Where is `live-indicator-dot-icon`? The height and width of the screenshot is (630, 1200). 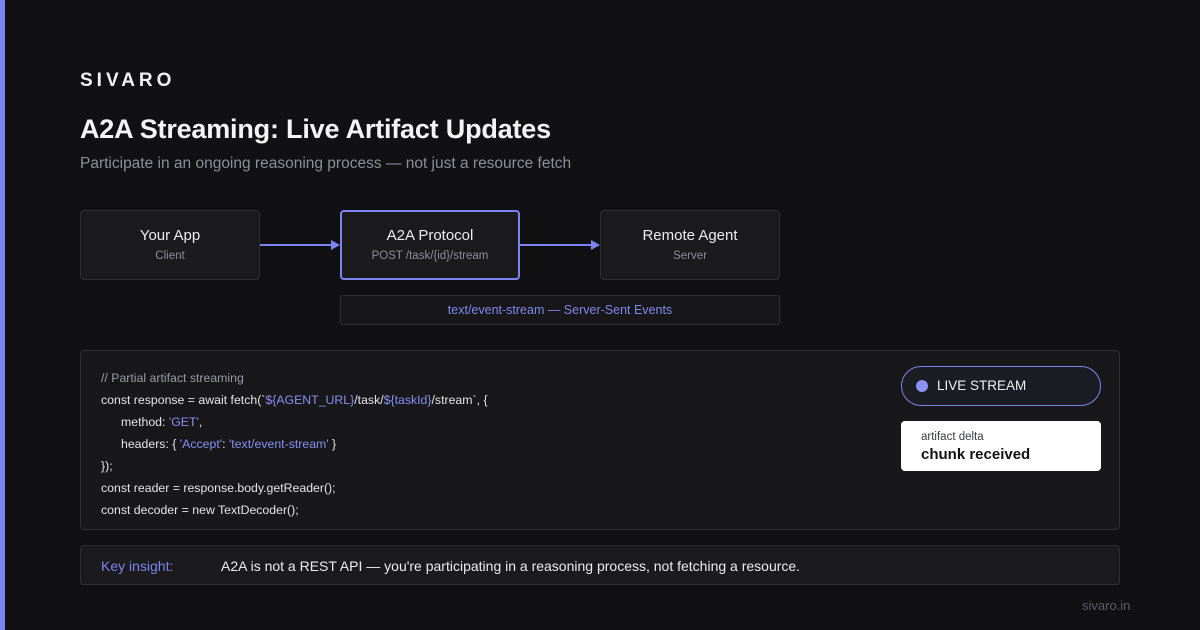 live-indicator-dot-icon is located at coordinates (922, 386).